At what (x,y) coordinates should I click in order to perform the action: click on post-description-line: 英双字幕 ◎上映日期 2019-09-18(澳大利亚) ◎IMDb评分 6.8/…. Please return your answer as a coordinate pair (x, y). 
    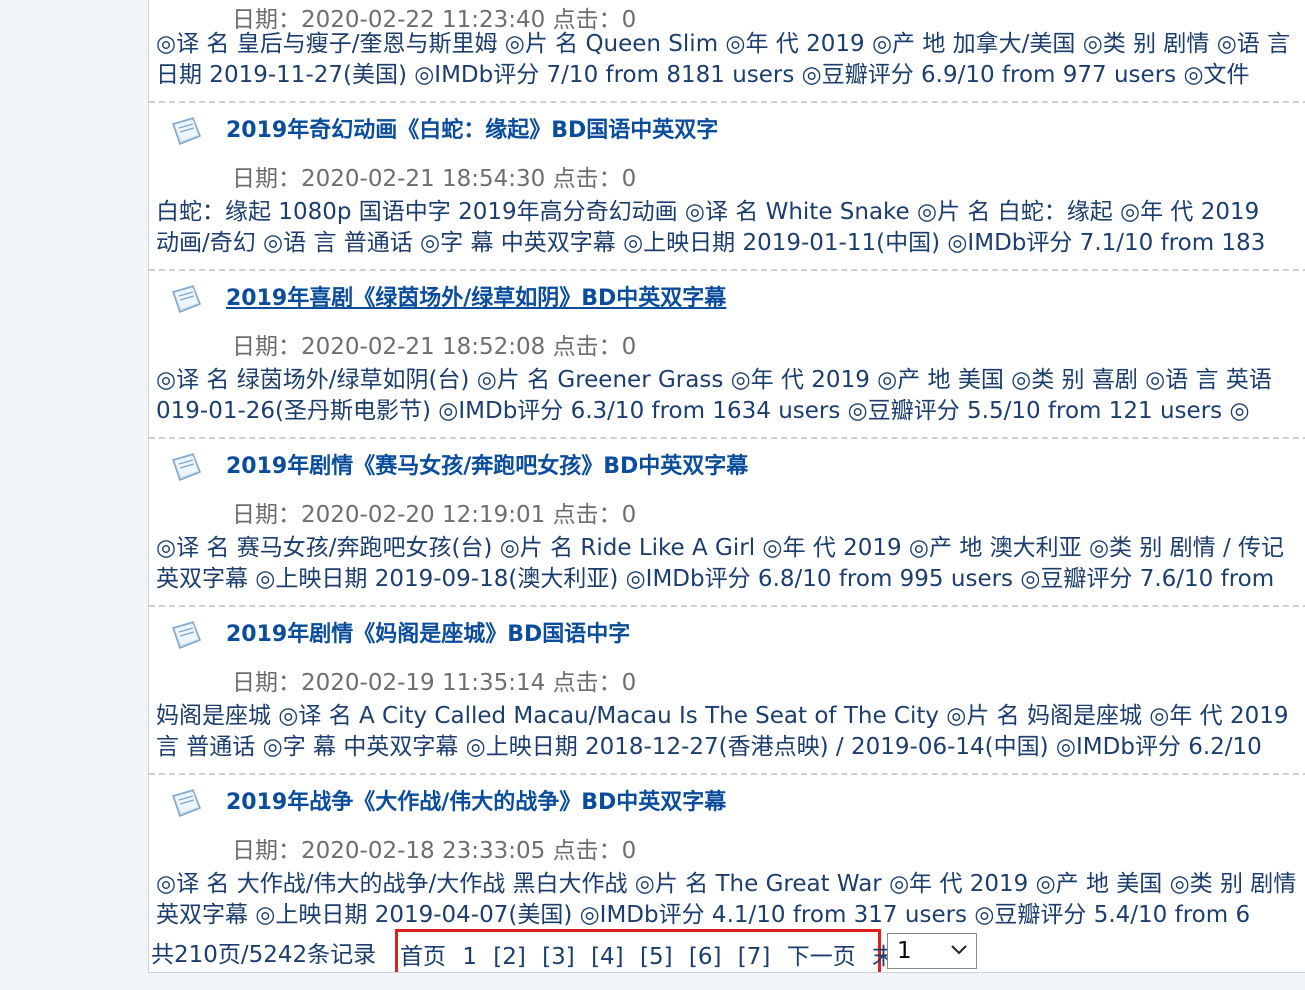
    Looking at the image, I should click on (715, 579).